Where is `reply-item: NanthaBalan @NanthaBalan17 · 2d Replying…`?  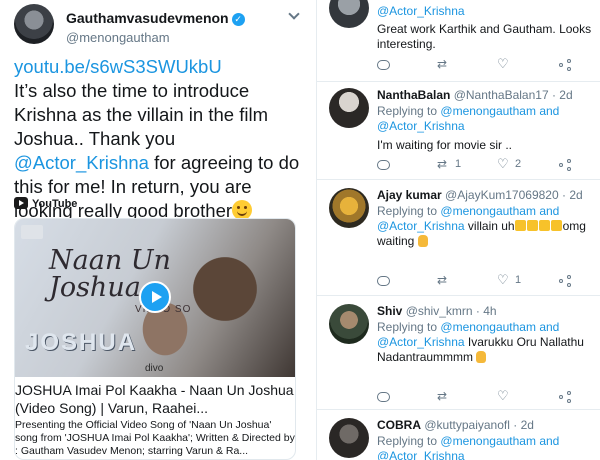 reply-item: NanthaBalan @NanthaBalan17 · 2d Replying… is located at coordinates (458, 131).